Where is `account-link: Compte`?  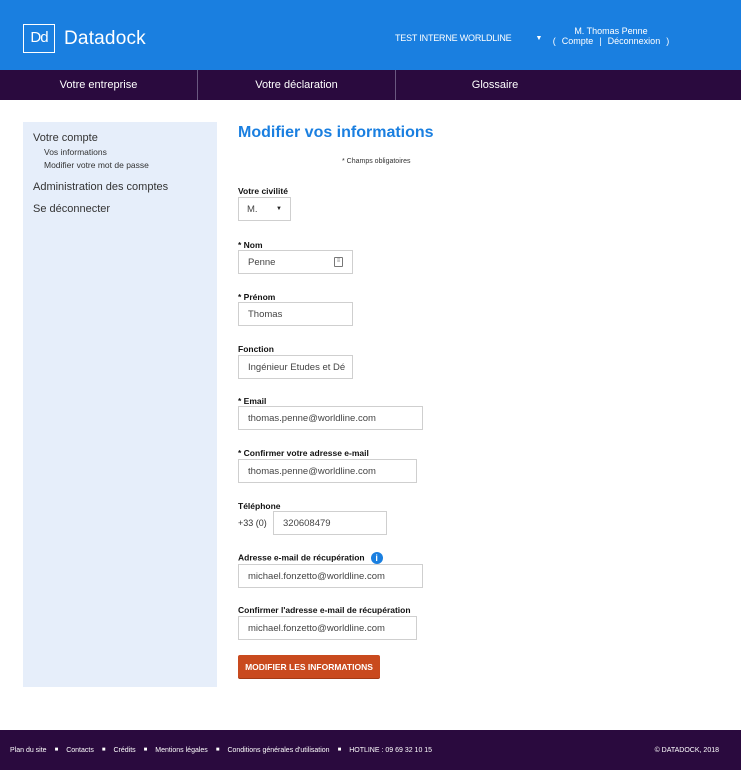
account-link: Compte is located at coordinates (578, 41).